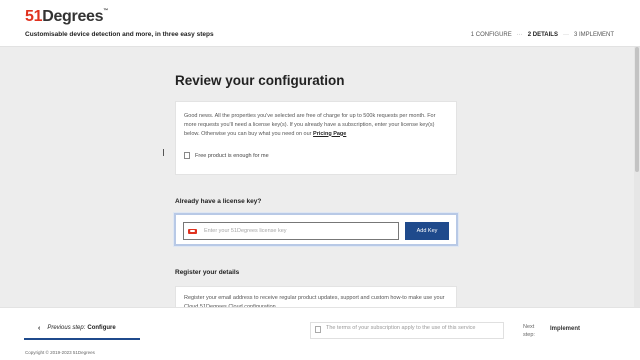  I want to click on 51degrees-logo: 51Degrees™, so click(66, 17).